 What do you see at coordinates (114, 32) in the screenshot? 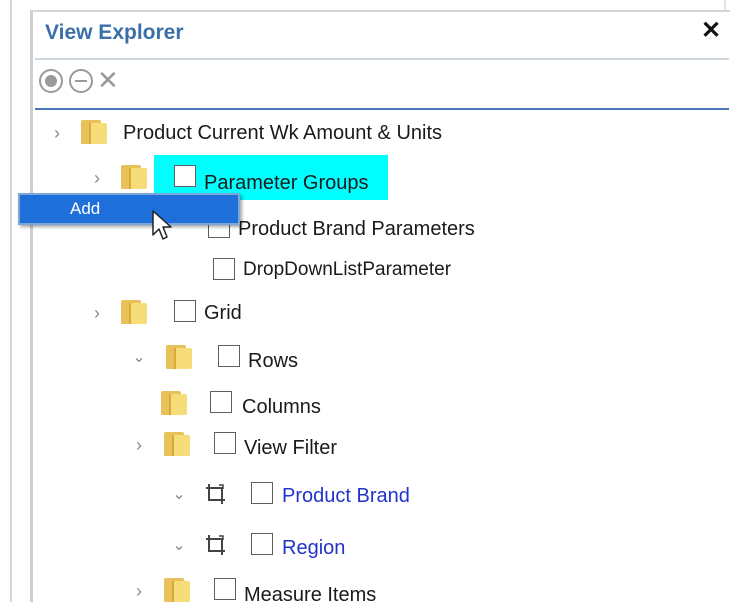
I see `panel-title: View Explorer` at bounding box center [114, 32].